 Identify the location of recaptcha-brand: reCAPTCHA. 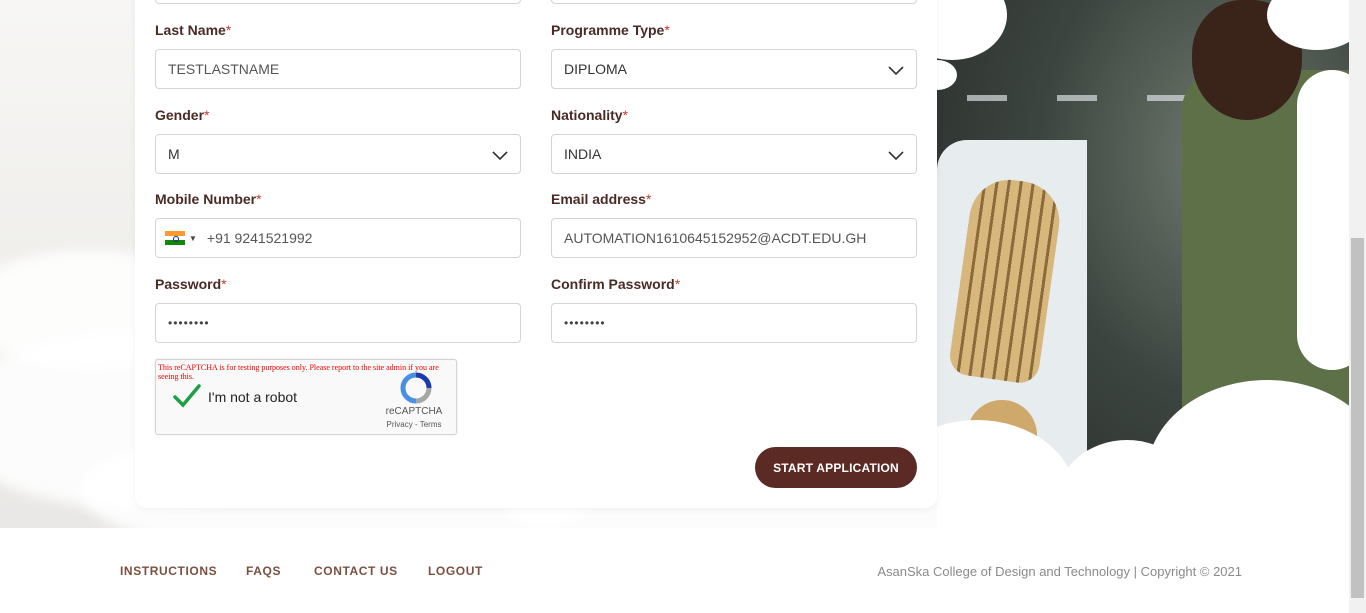
(414, 411).